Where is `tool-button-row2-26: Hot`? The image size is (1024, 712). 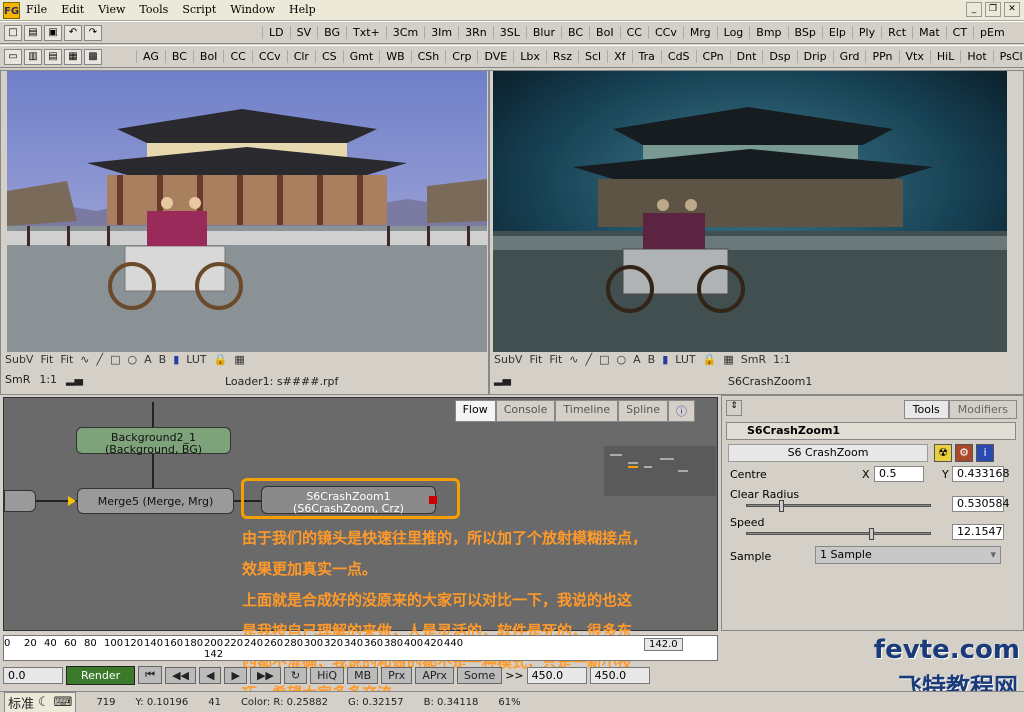
tool-button-row2-26: Hot is located at coordinates (976, 56).